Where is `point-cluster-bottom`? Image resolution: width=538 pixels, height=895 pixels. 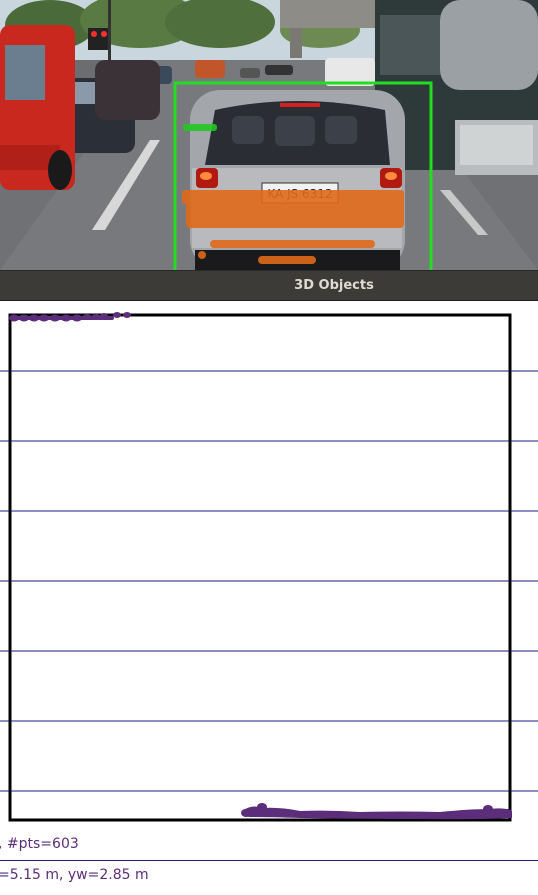 point-cluster-bottom is located at coordinates (376, 811).